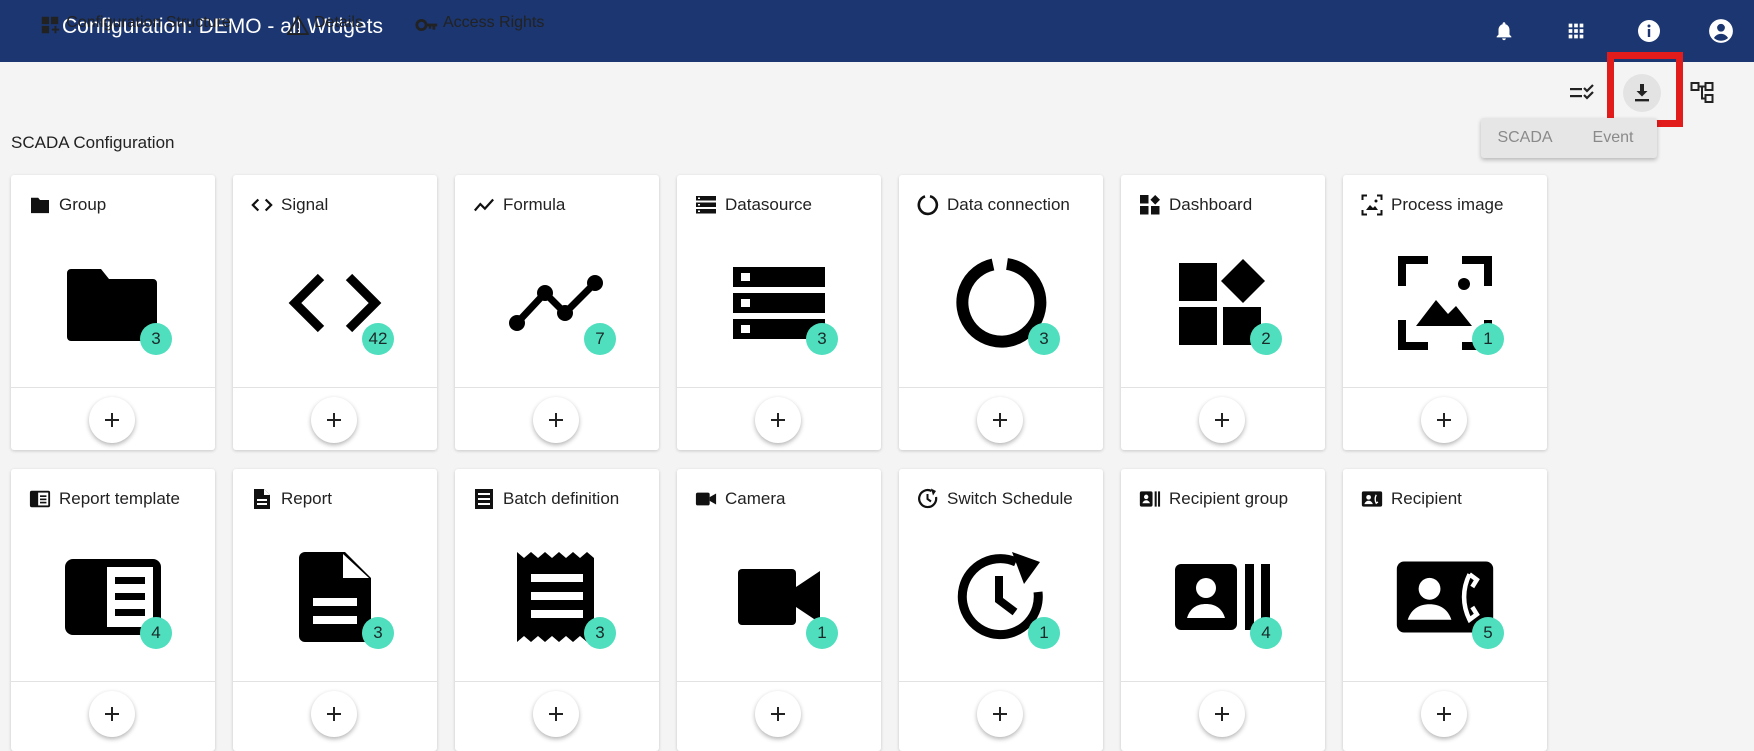  I want to click on card-label: Batch definition, so click(561, 498).